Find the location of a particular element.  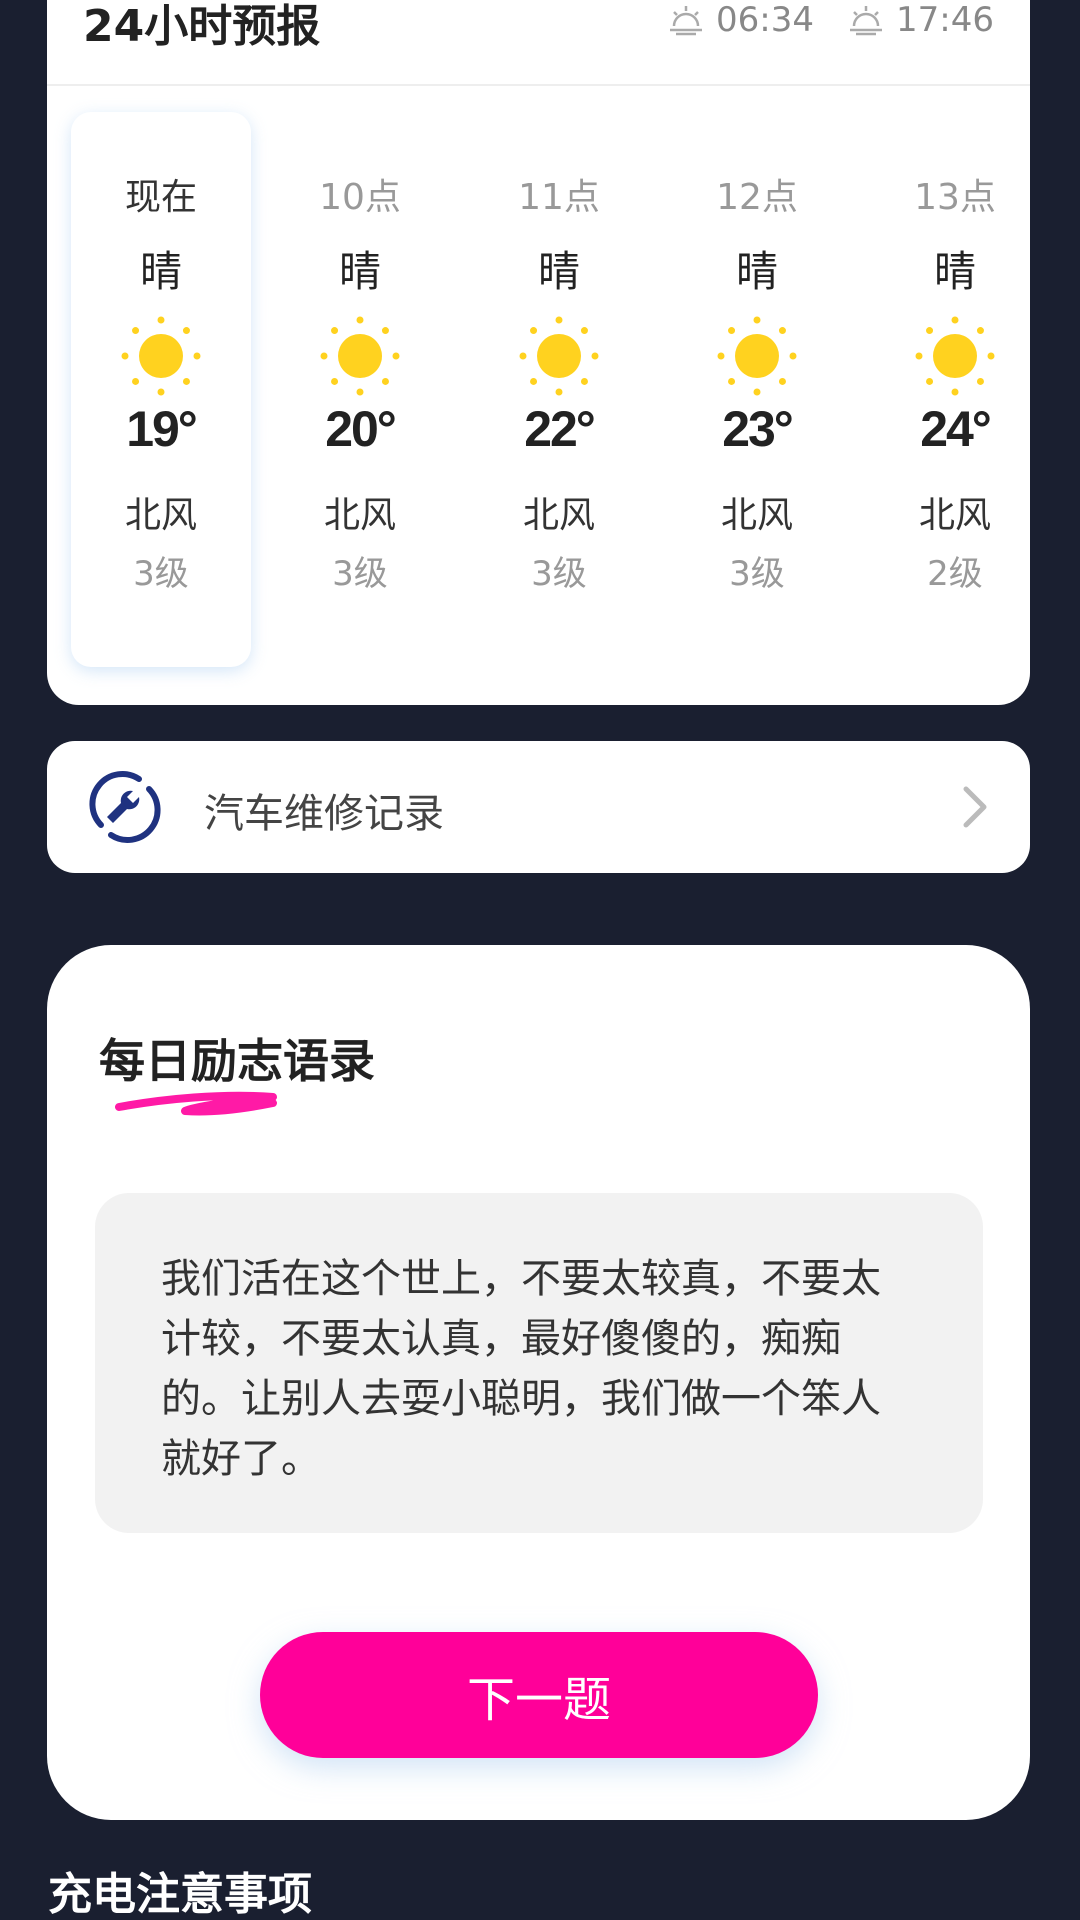

hour-wind-level: 2级 is located at coordinates (955, 574).